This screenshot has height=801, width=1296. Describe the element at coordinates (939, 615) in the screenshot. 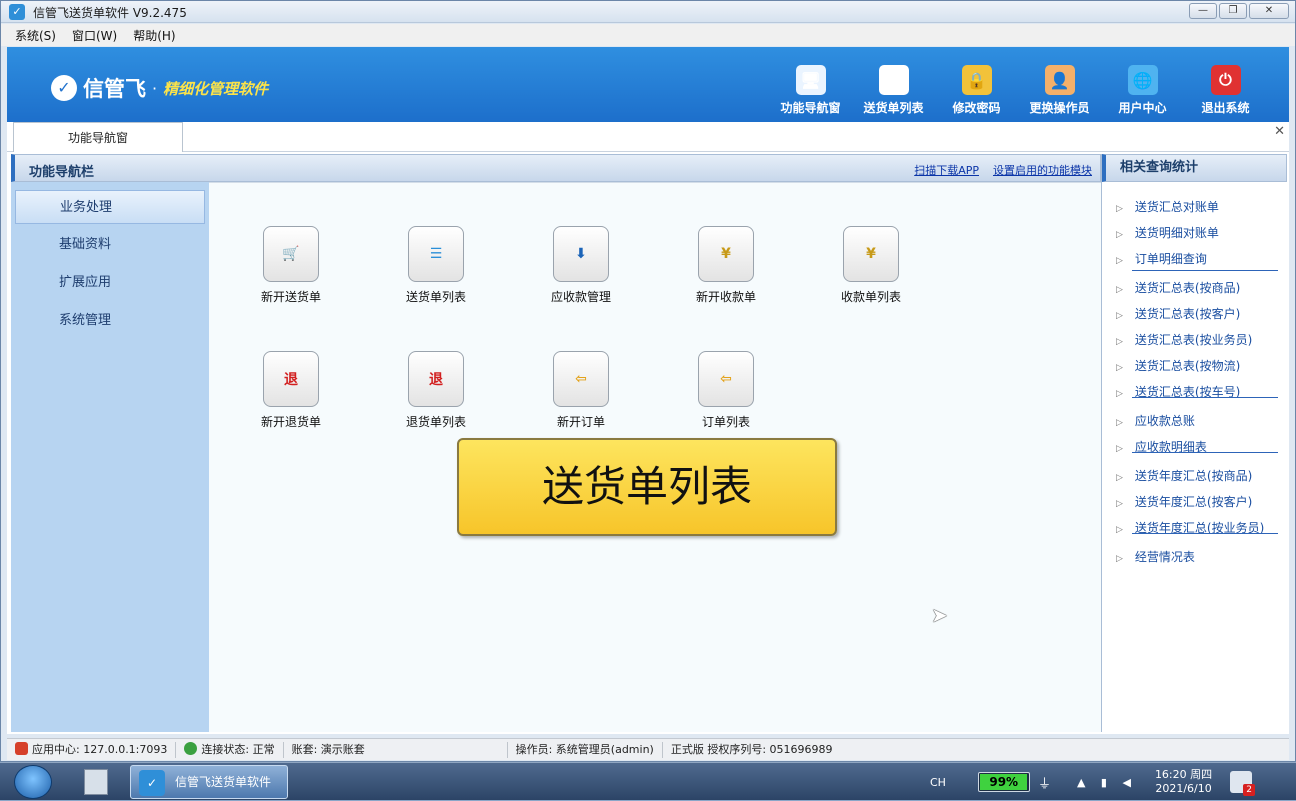

I see `mouse-cursor-icon: ➤` at that location.